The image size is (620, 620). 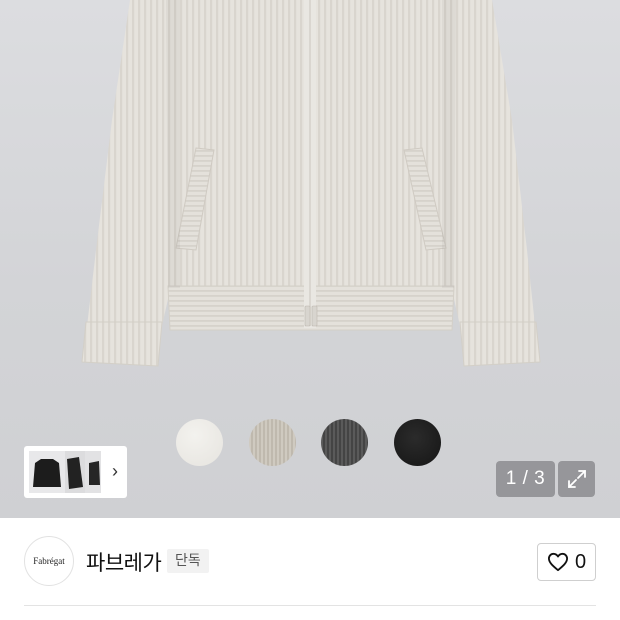 What do you see at coordinates (525, 479) in the screenshot?
I see `image-page-indicator: 1 / 3` at bounding box center [525, 479].